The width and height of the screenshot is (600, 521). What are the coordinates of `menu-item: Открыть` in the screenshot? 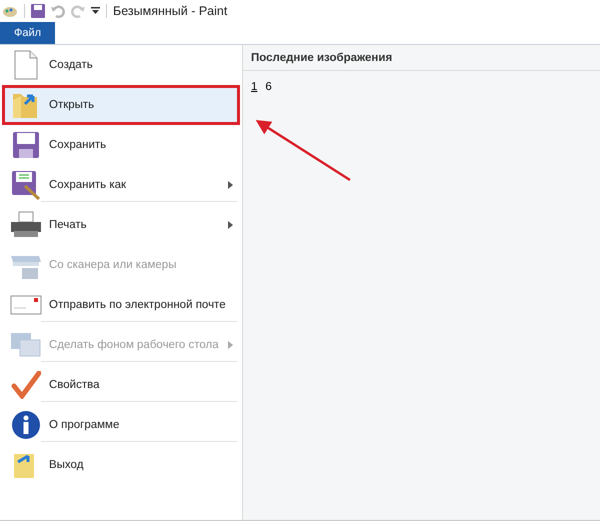 It's located at (121, 105).